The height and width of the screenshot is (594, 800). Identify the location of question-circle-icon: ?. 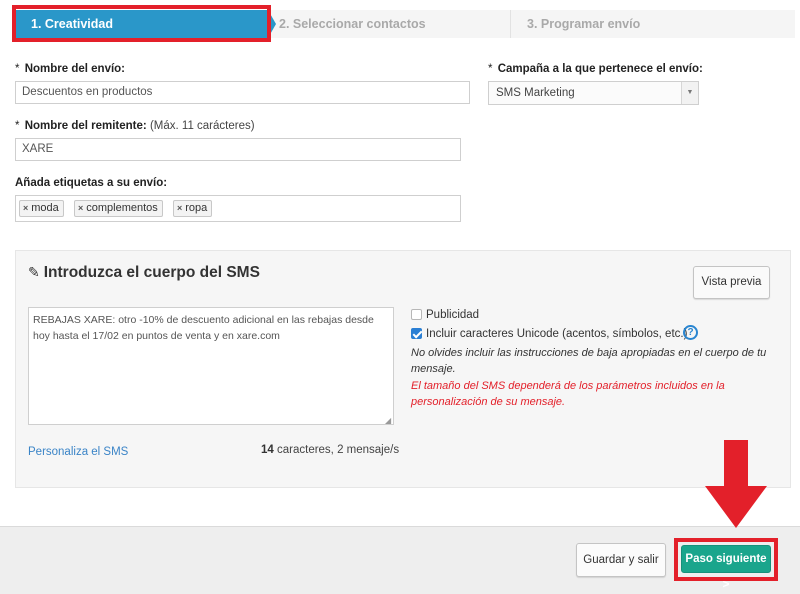
(690, 332).